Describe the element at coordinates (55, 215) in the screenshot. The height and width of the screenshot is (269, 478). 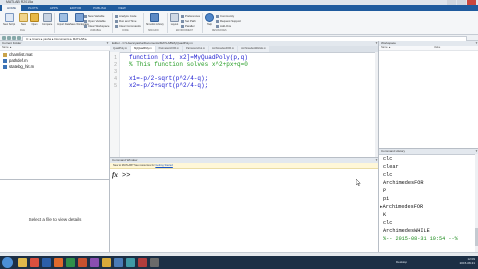
I see `details-panel: Select a file to view details` at that location.